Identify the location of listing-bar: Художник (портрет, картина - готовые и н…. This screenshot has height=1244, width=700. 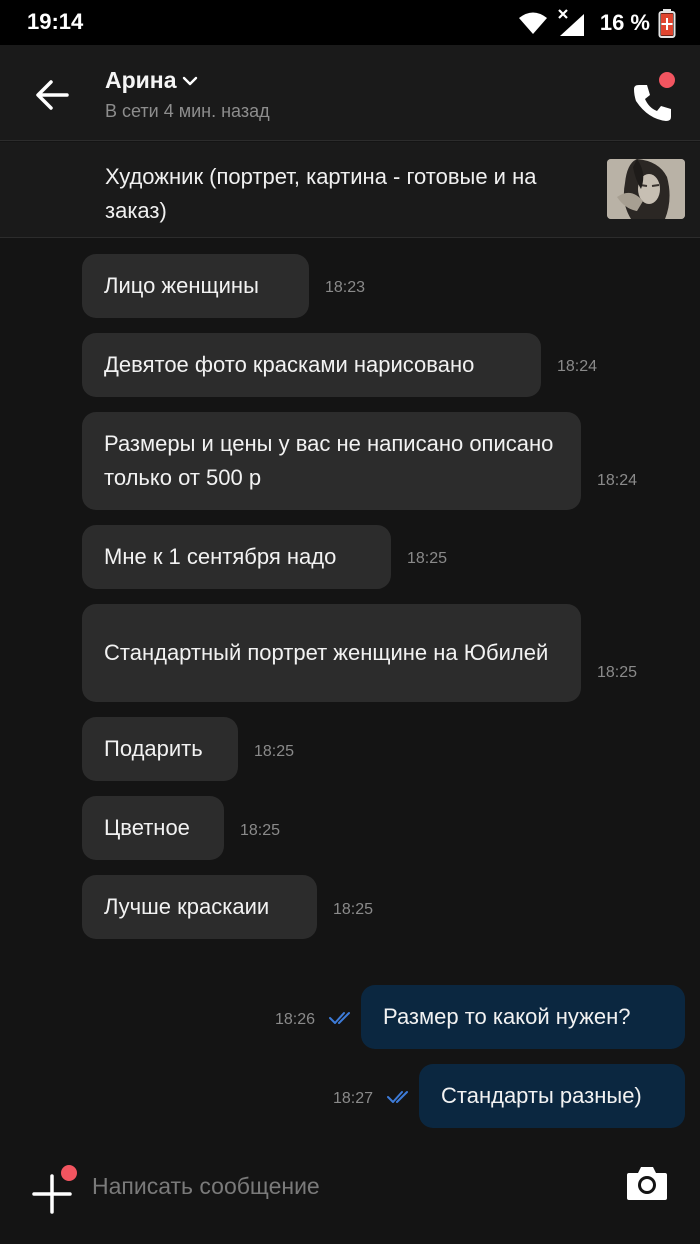
(350, 190).